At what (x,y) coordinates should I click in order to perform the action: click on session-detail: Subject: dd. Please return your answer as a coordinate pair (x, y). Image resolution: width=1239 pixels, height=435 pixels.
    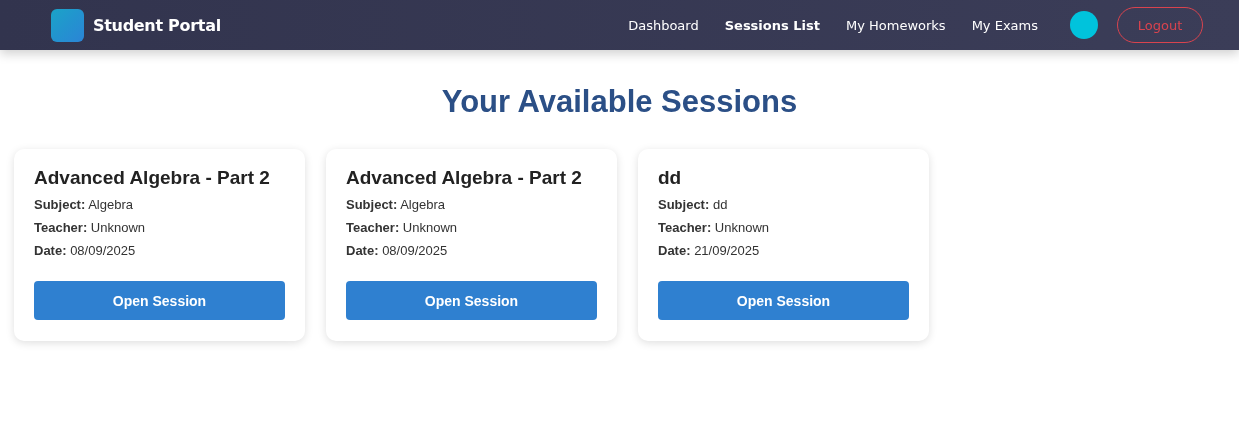
    Looking at the image, I should click on (693, 205).